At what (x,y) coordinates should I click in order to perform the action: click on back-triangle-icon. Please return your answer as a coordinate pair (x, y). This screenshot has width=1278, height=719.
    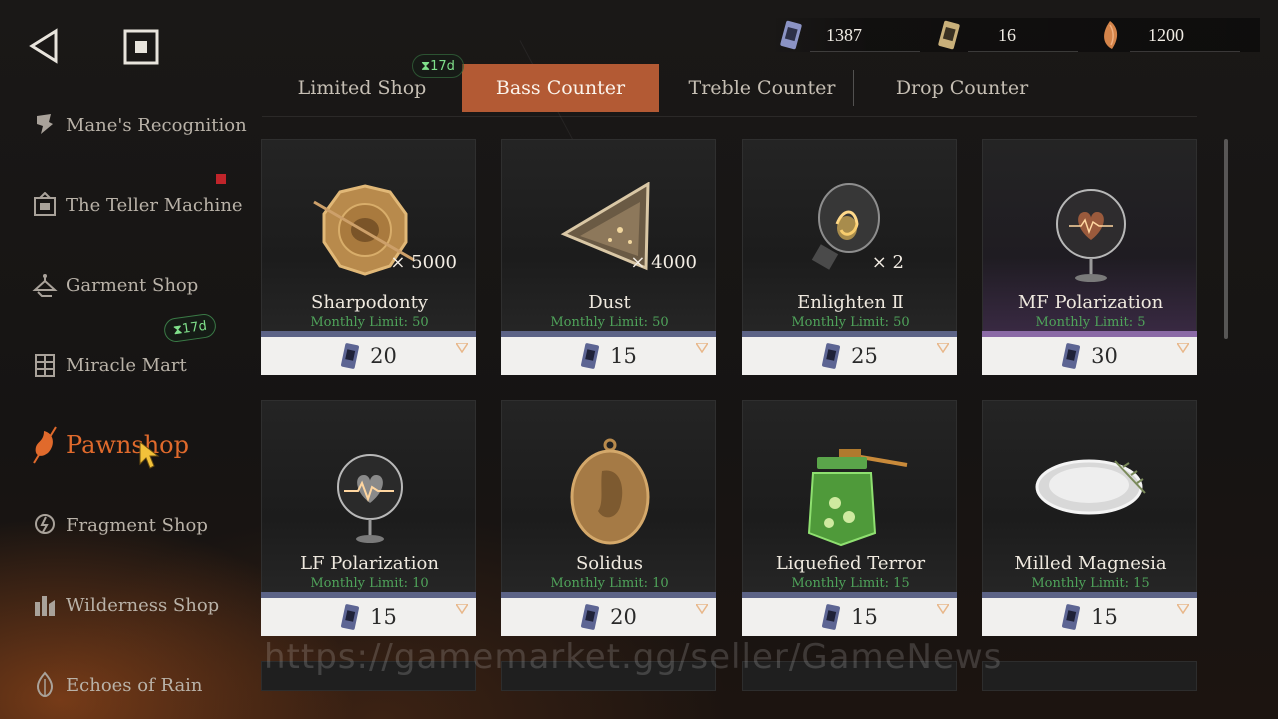
    Looking at the image, I should click on (43, 46).